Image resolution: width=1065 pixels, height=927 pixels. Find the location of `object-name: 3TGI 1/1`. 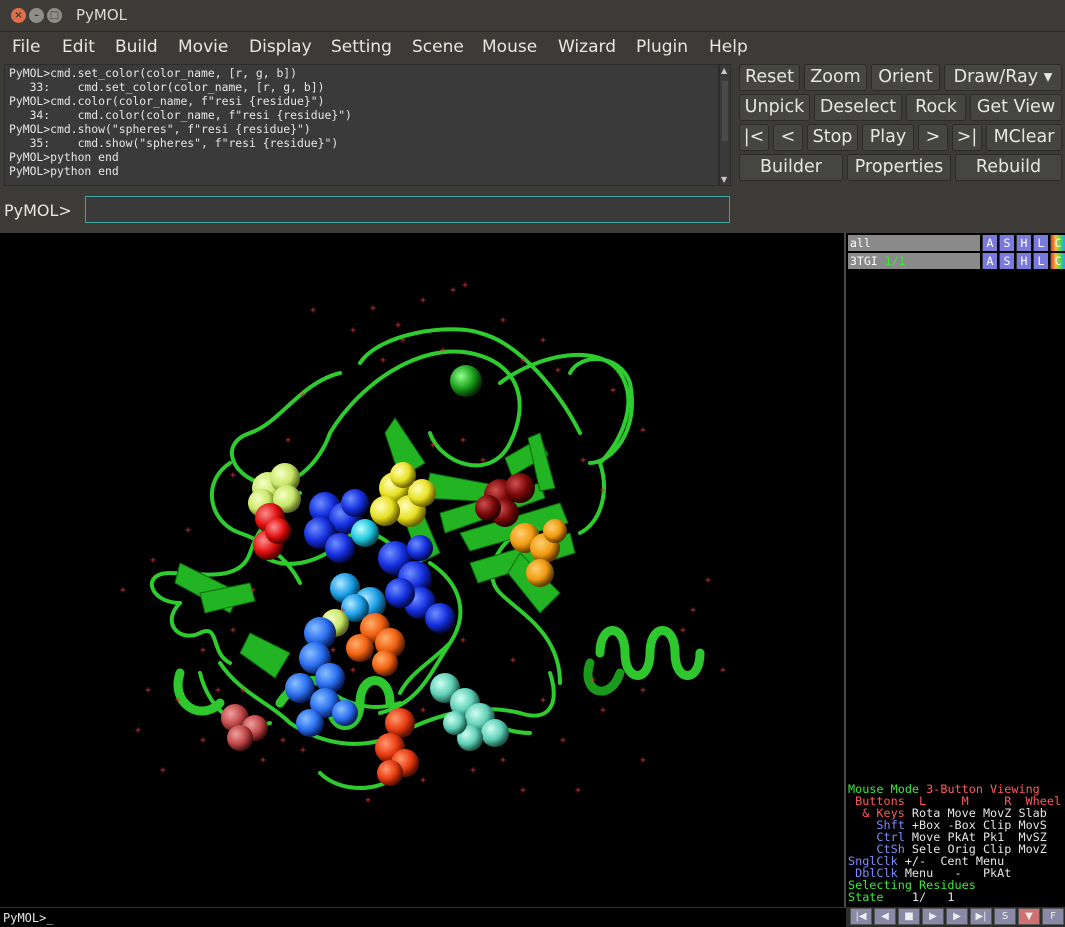

object-name: 3TGI 1/1 is located at coordinates (914, 261).